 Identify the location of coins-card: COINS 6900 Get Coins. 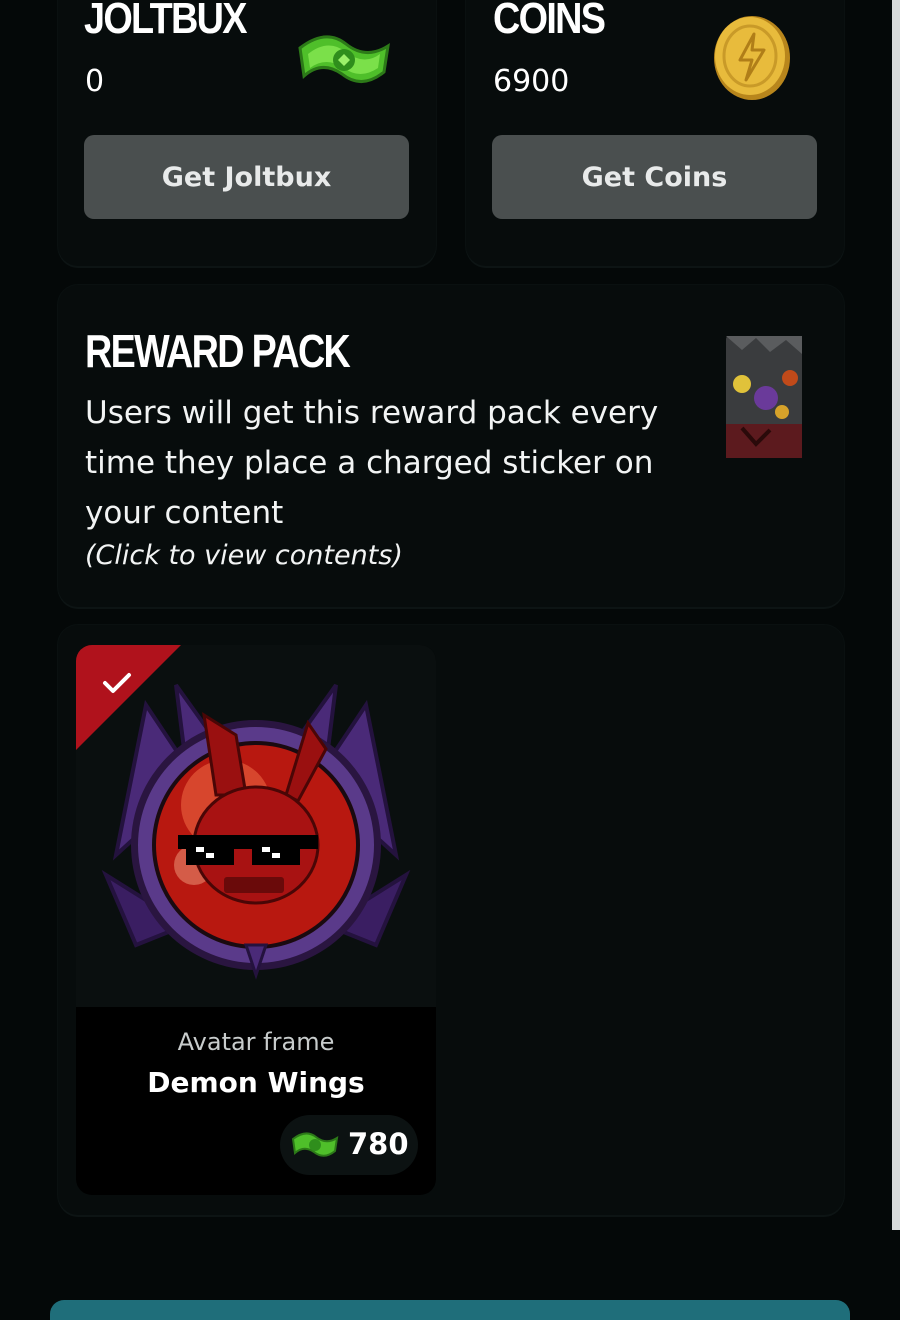
(655, 133).